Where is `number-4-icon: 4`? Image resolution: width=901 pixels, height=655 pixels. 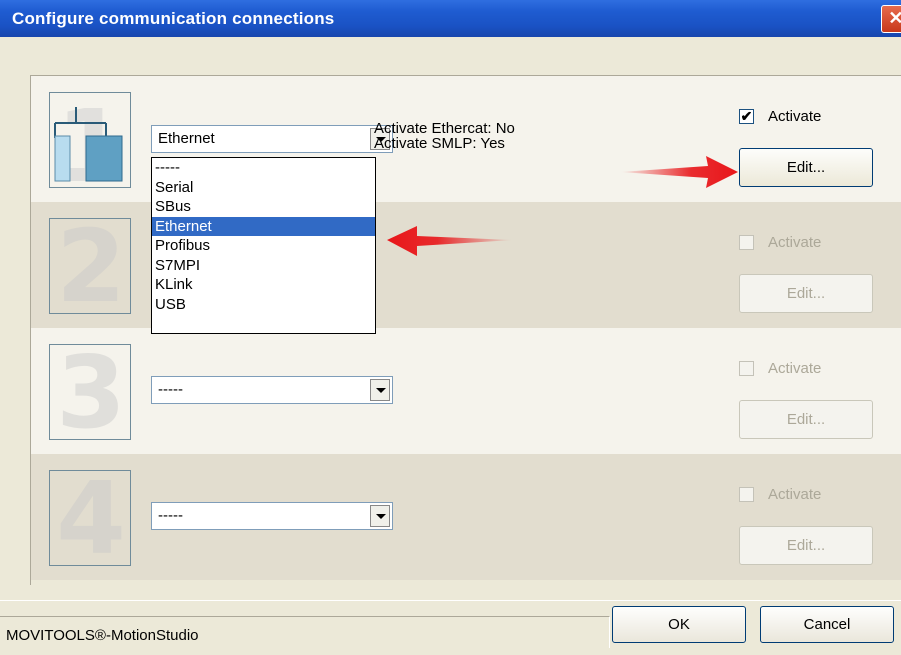 number-4-icon: 4 is located at coordinates (90, 519).